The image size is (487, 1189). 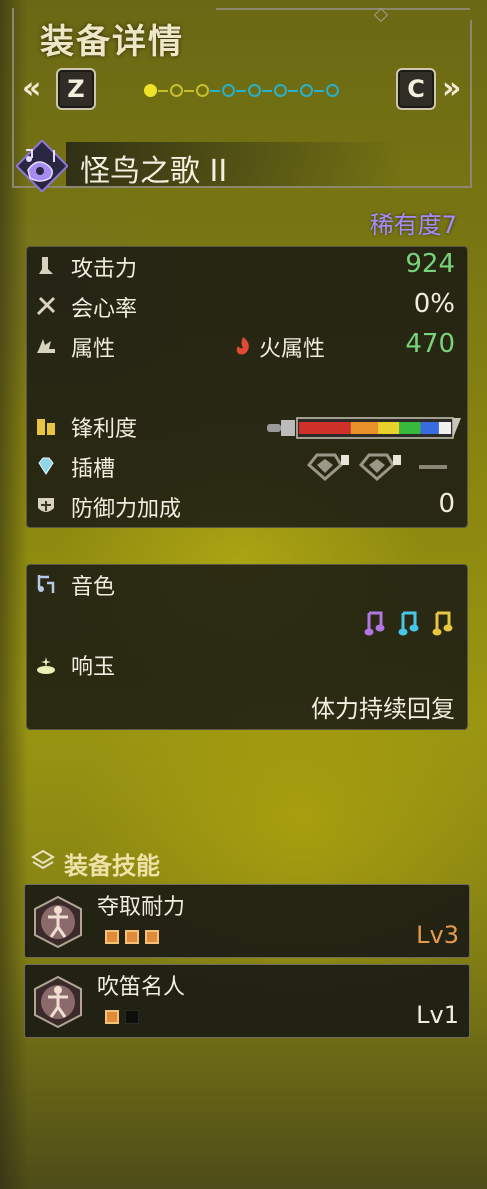 What do you see at coordinates (434, 304) in the screenshot?
I see `affinity-value: 0%` at bounding box center [434, 304].